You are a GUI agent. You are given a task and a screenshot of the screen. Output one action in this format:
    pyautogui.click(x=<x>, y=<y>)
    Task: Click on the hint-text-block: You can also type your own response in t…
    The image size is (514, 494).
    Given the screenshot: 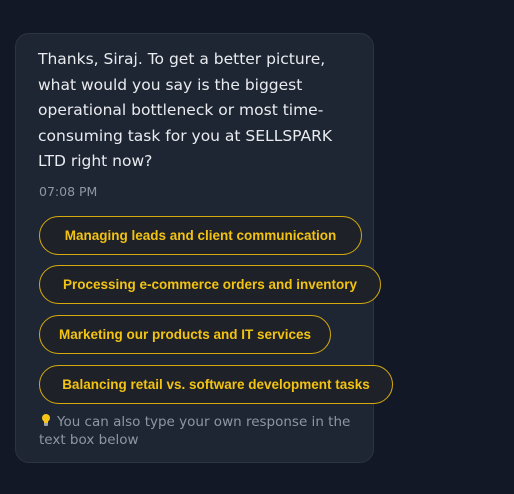 What is the action you would take?
    pyautogui.click(x=199, y=431)
    